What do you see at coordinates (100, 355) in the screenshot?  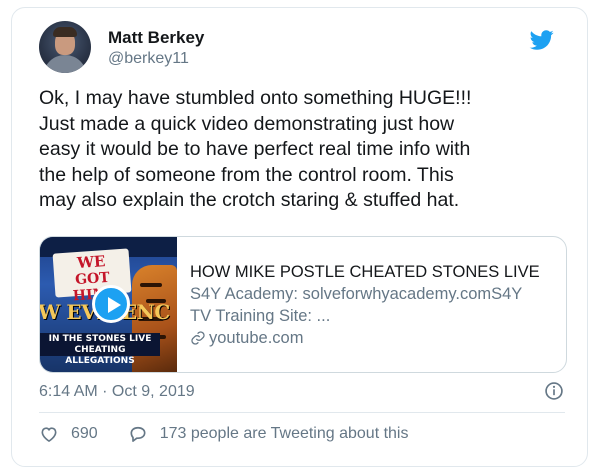 I see `banner-line-2: CHEATING ALLEGATIONS` at bounding box center [100, 355].